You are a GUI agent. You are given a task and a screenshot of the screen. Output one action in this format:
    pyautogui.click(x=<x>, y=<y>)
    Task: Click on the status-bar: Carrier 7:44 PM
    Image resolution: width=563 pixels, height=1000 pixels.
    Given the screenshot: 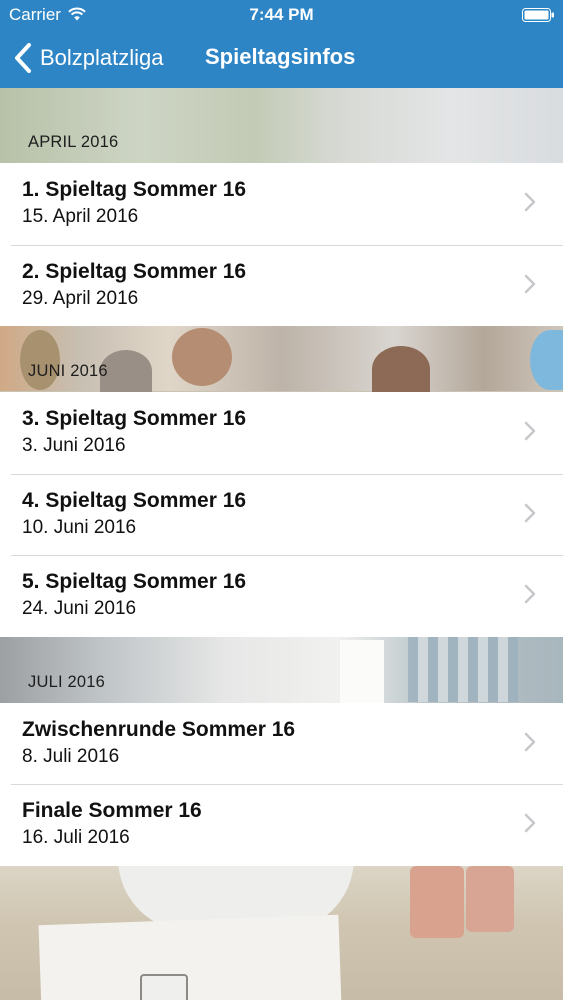 What is the action you would take?
    pyautogui.click(x=281, y=15)
    